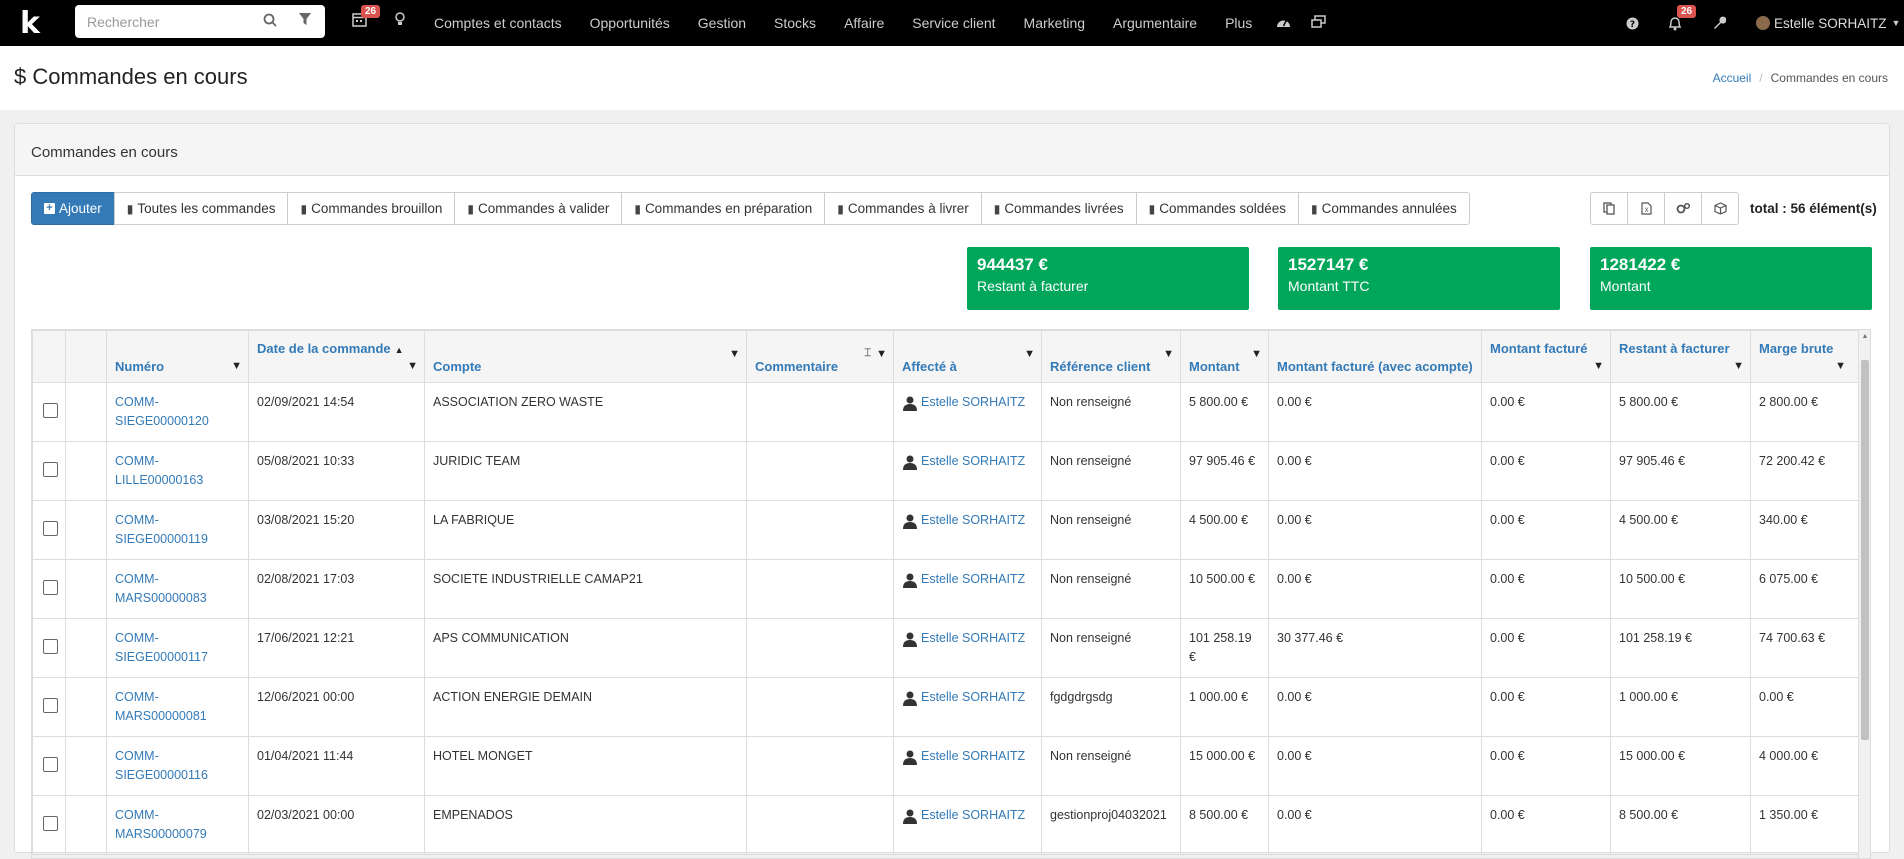  I want to click on settings-cogs-icon, so click(1683, 208).